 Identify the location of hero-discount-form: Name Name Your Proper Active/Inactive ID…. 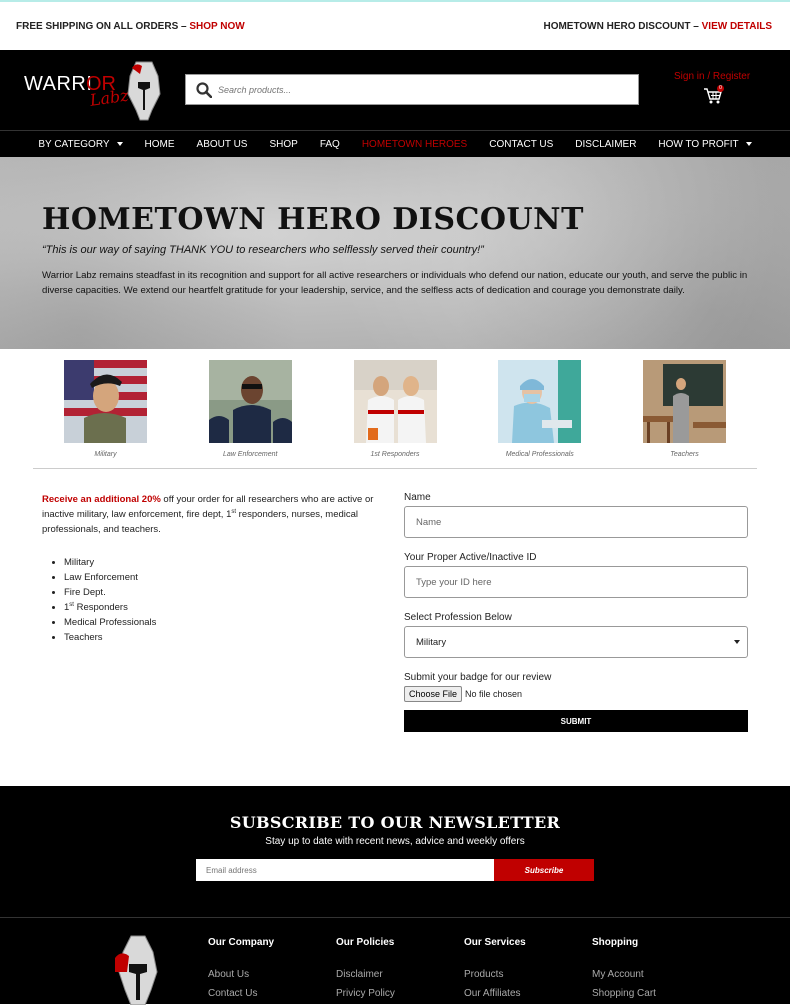
(576, 612).